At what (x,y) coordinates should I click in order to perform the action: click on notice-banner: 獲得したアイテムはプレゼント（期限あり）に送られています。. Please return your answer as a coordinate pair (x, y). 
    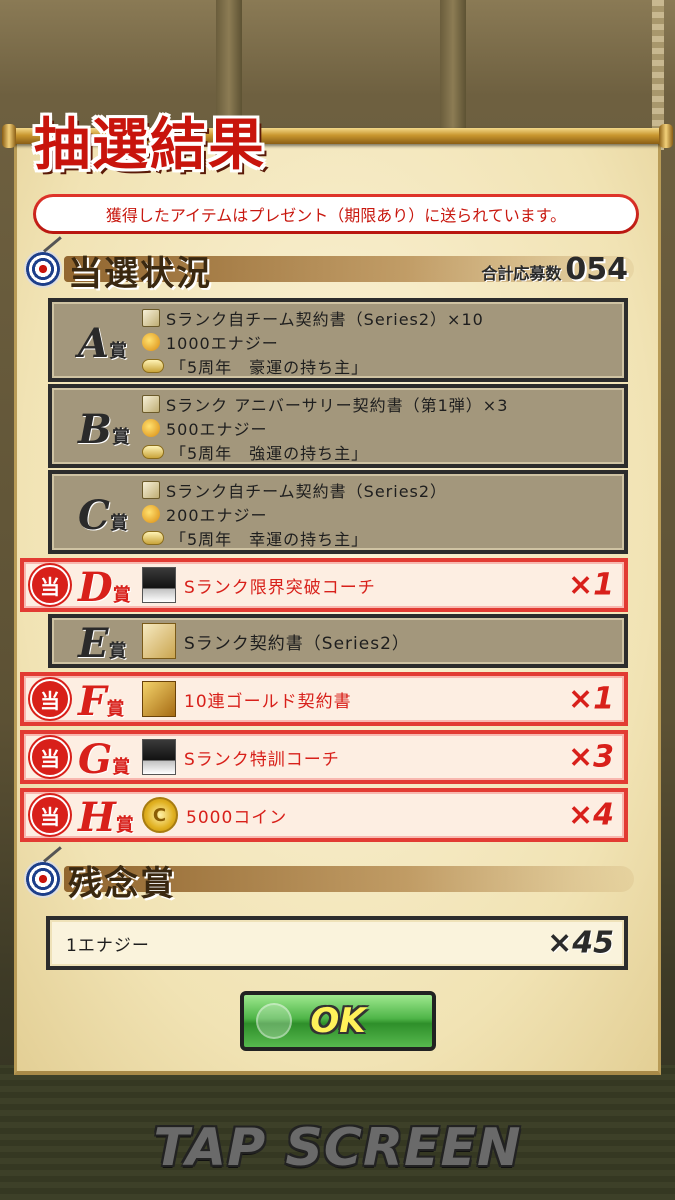
    Looking at the image, I should click on (336, 214).